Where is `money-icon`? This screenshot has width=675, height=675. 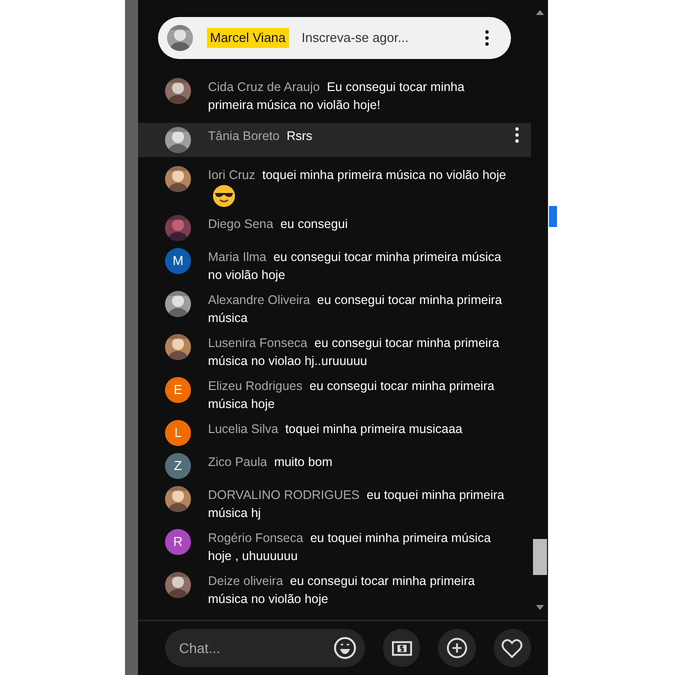 money-icon is located at coordinates (402, 648).